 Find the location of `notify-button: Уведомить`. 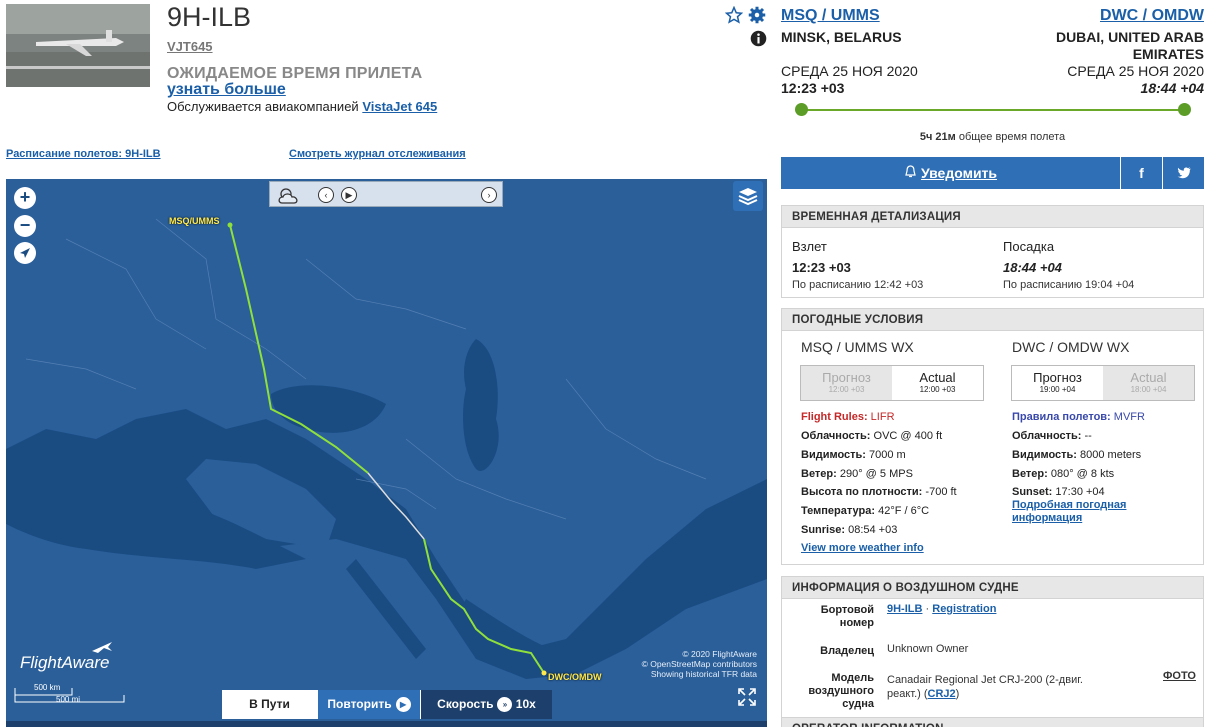

notify-button: Уведомить is located at coordinates (950, 173).